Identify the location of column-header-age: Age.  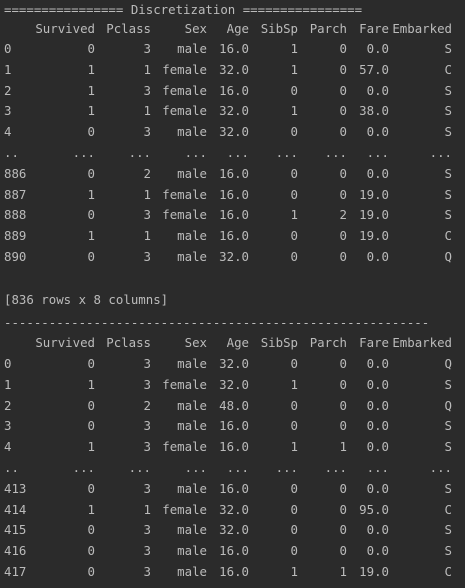
(237, 342).